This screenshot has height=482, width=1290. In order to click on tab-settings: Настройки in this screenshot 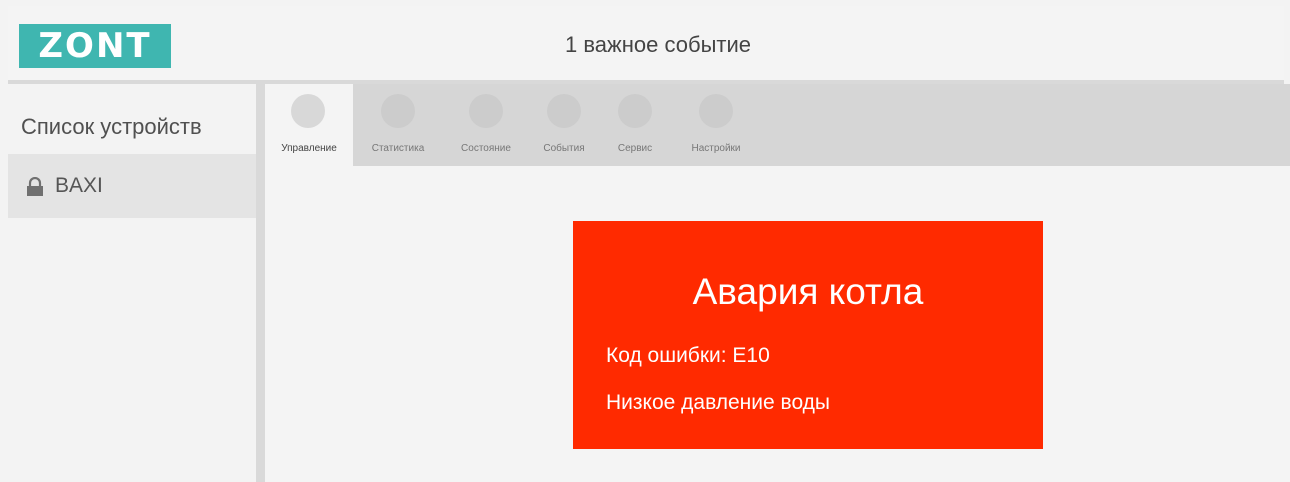, I will do `click(716, 125)`.